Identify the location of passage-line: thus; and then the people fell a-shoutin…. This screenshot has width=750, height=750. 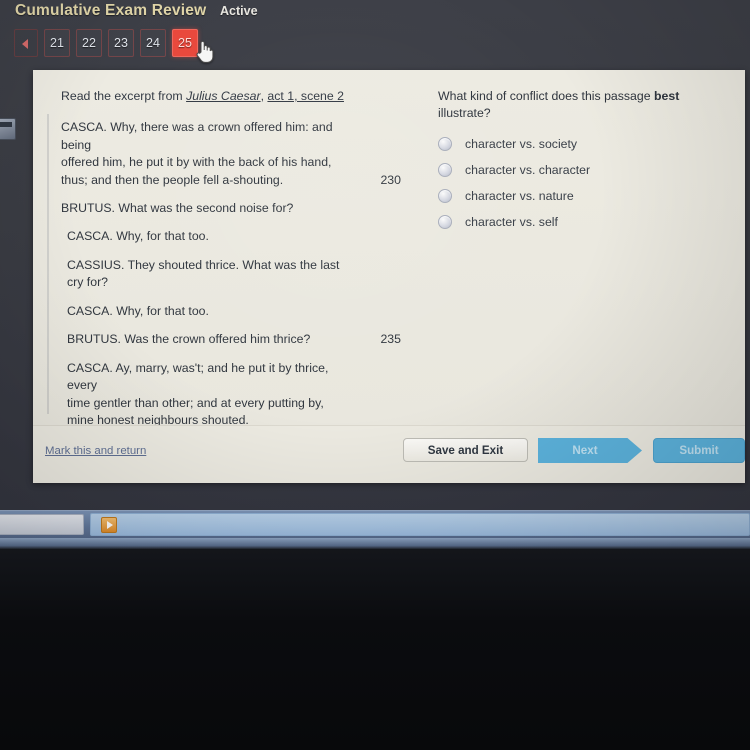
(172, 179).